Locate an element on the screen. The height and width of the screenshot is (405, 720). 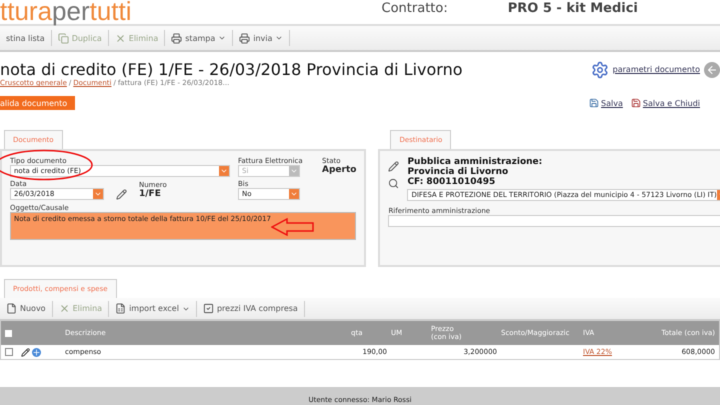
toolbar-button: prezzi IVA compresa is located at coordinates (250, 308).